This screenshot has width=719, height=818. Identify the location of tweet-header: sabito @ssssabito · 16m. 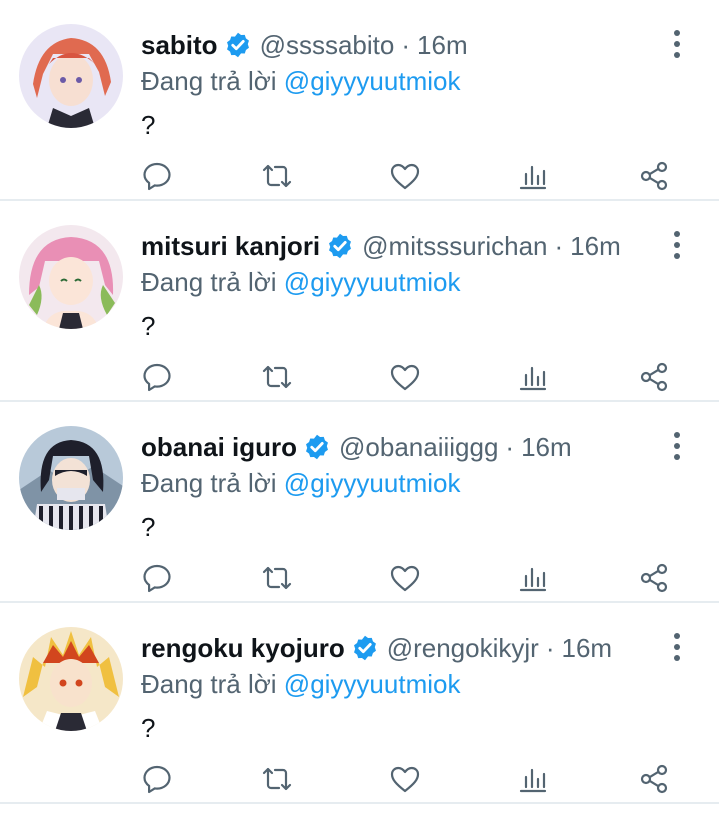
(400, 45).